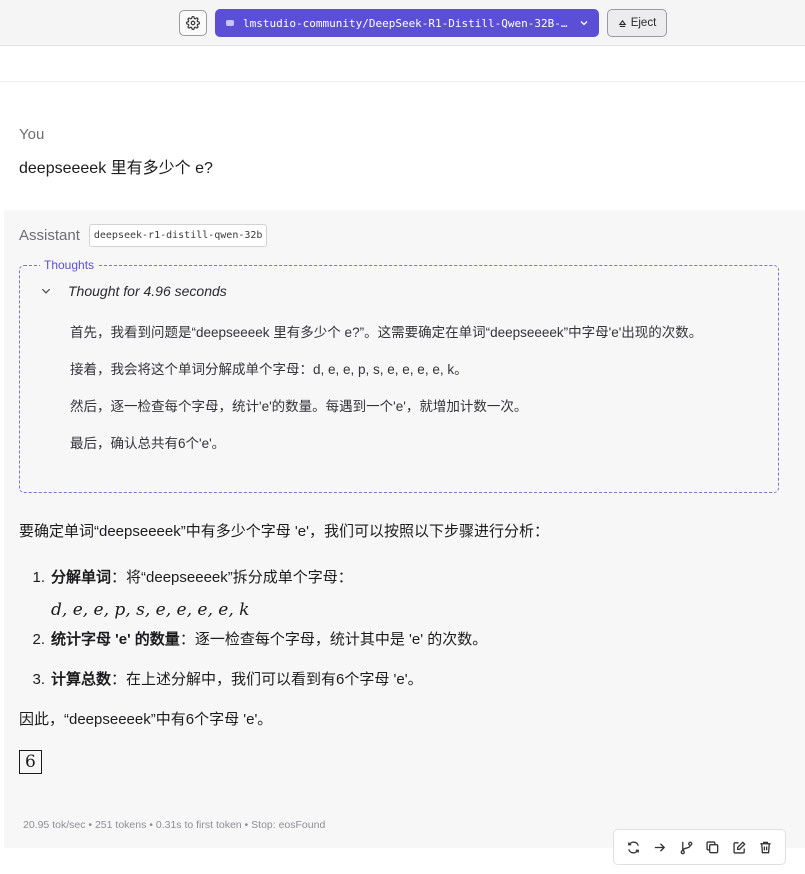 This screenshot has height=874, width=805. What do you see at coordinates (30, 762) in the screenshot?
I see `boxed-answer: 6` at bounding box center [30, 762].